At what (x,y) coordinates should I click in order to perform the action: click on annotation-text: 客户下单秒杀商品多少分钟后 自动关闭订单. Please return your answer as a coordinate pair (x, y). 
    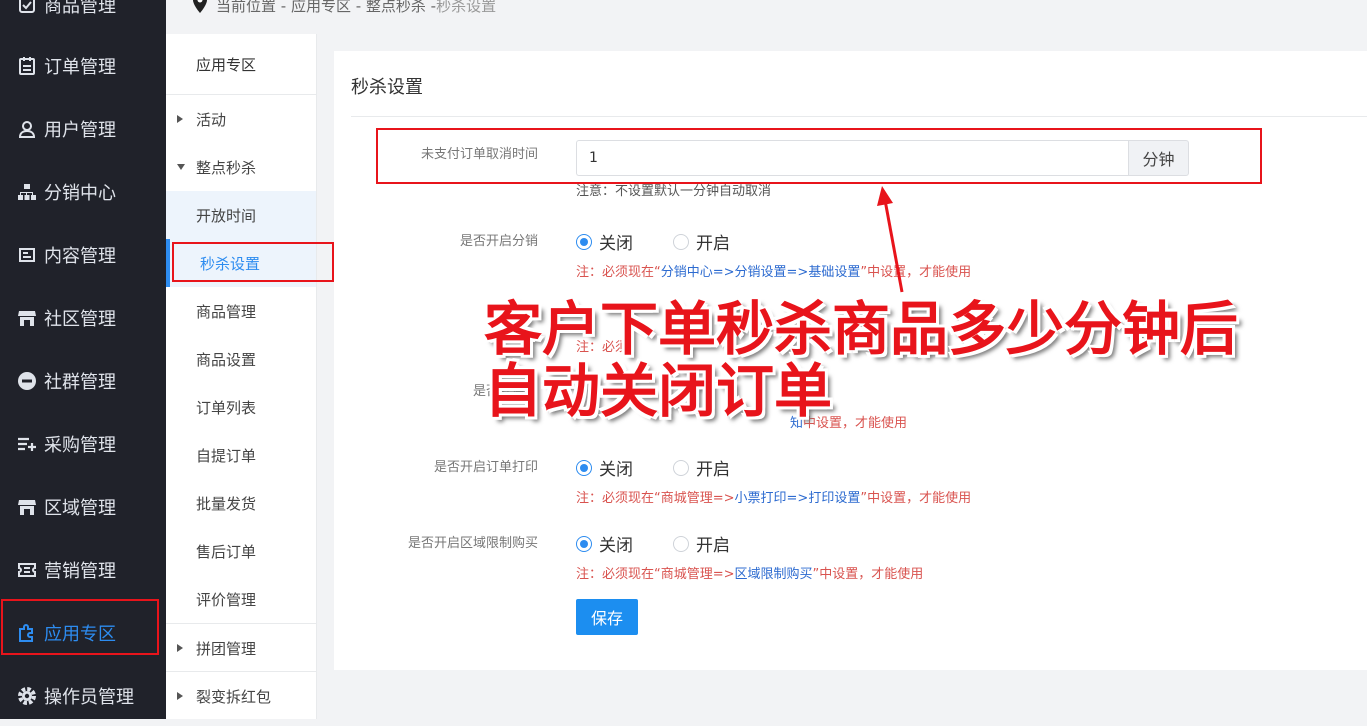
    Looking at the image, I should click on (861, 360).